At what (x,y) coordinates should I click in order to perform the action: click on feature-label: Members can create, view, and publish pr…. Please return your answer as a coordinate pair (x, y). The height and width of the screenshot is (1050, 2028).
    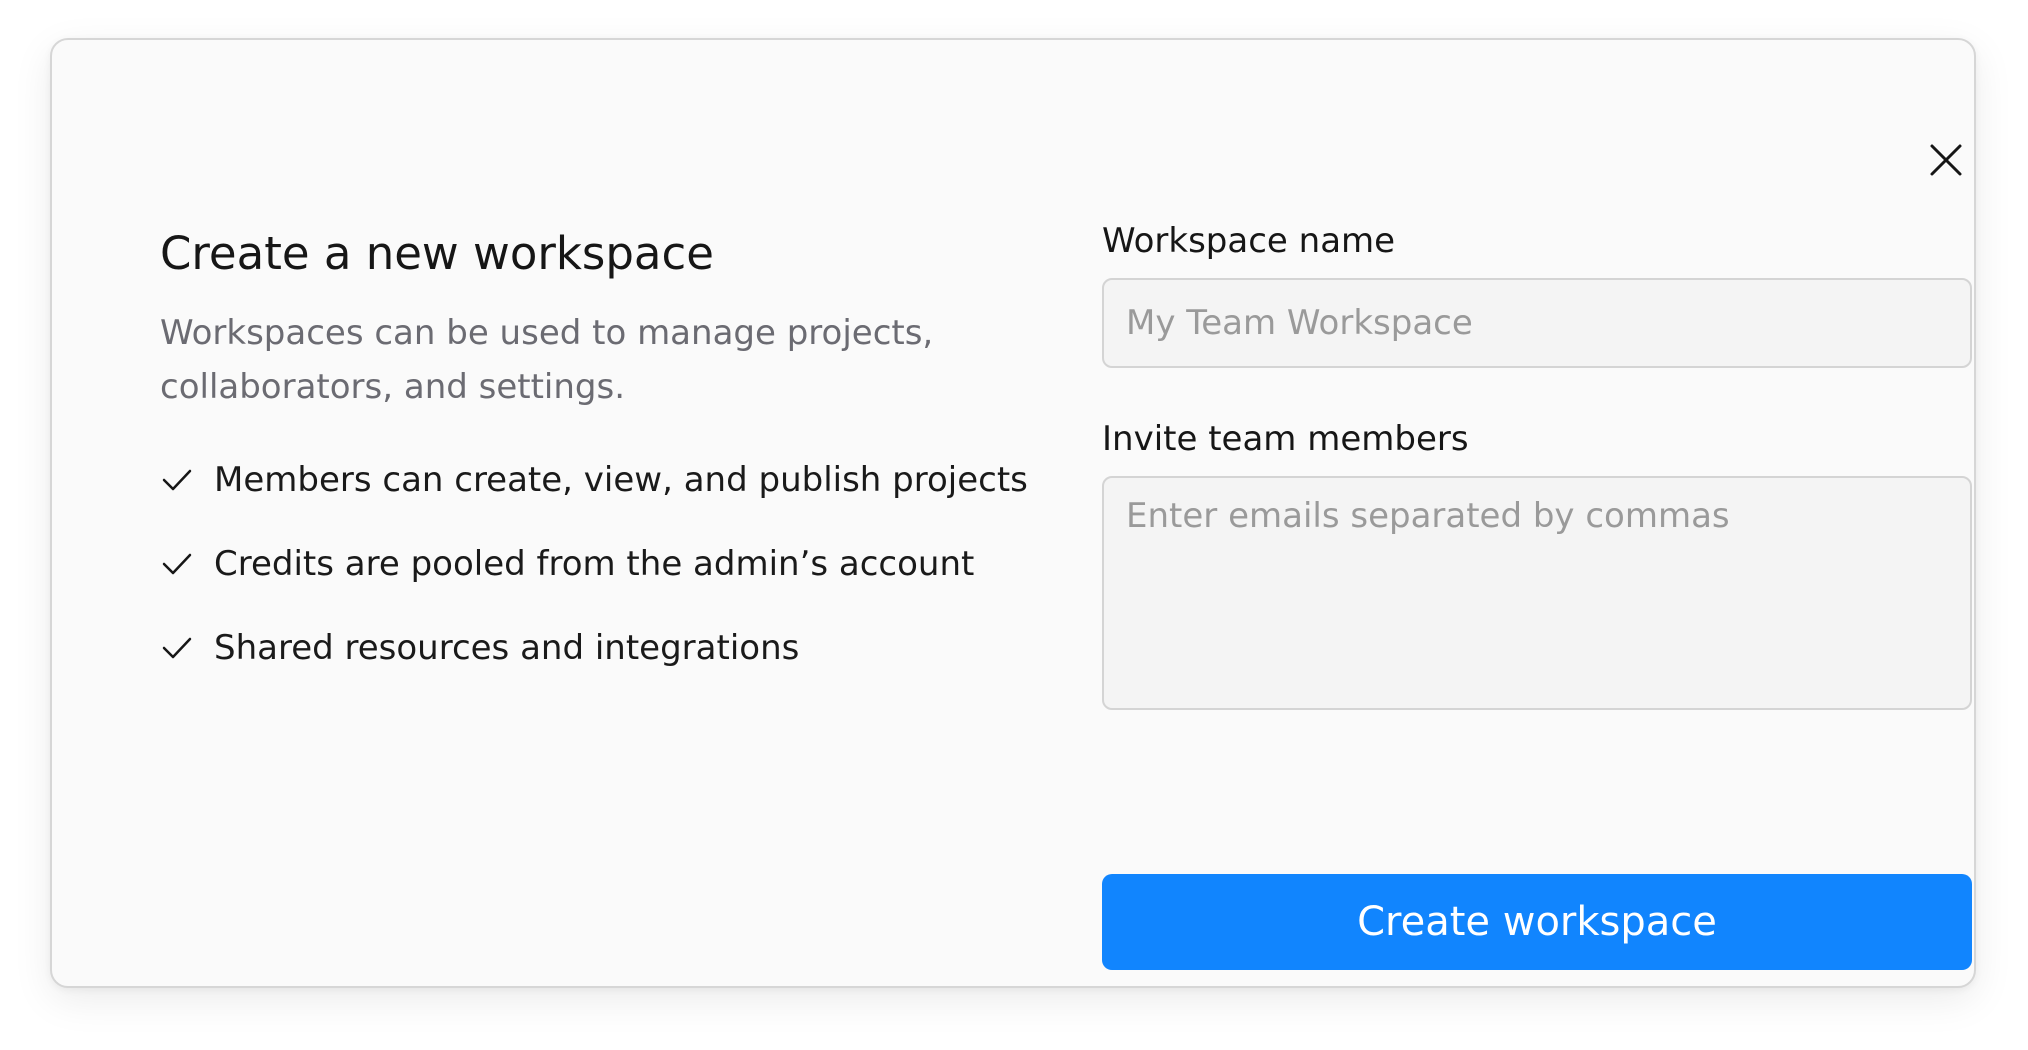
    Looking at the image, I should click on (621, 480).